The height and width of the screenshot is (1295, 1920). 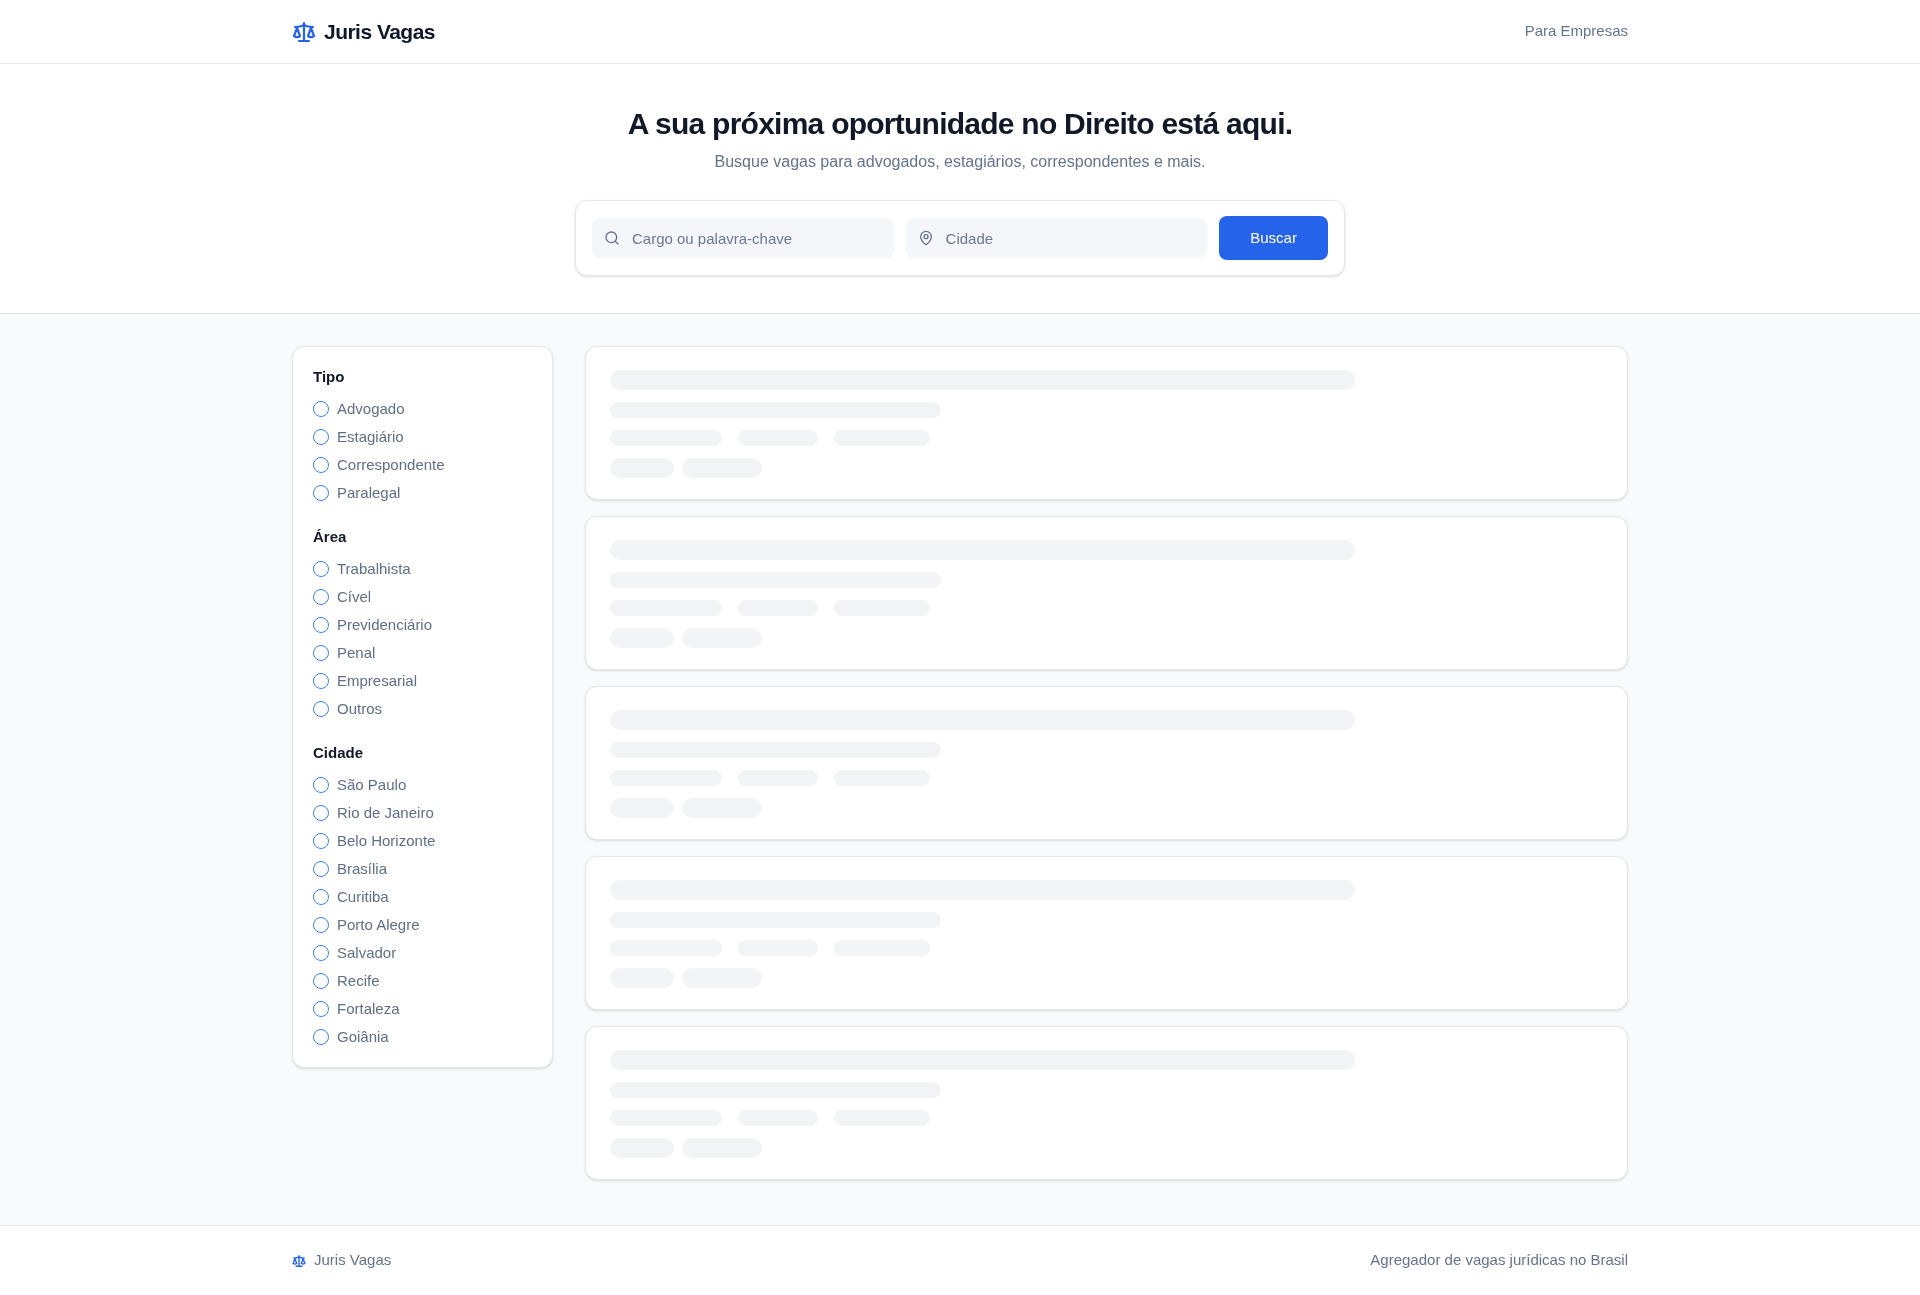 What do you see at coordinates (379, 31) in the screenshot?
I see `brand-name: Juris Vagas` at bounding box center [379, 31].